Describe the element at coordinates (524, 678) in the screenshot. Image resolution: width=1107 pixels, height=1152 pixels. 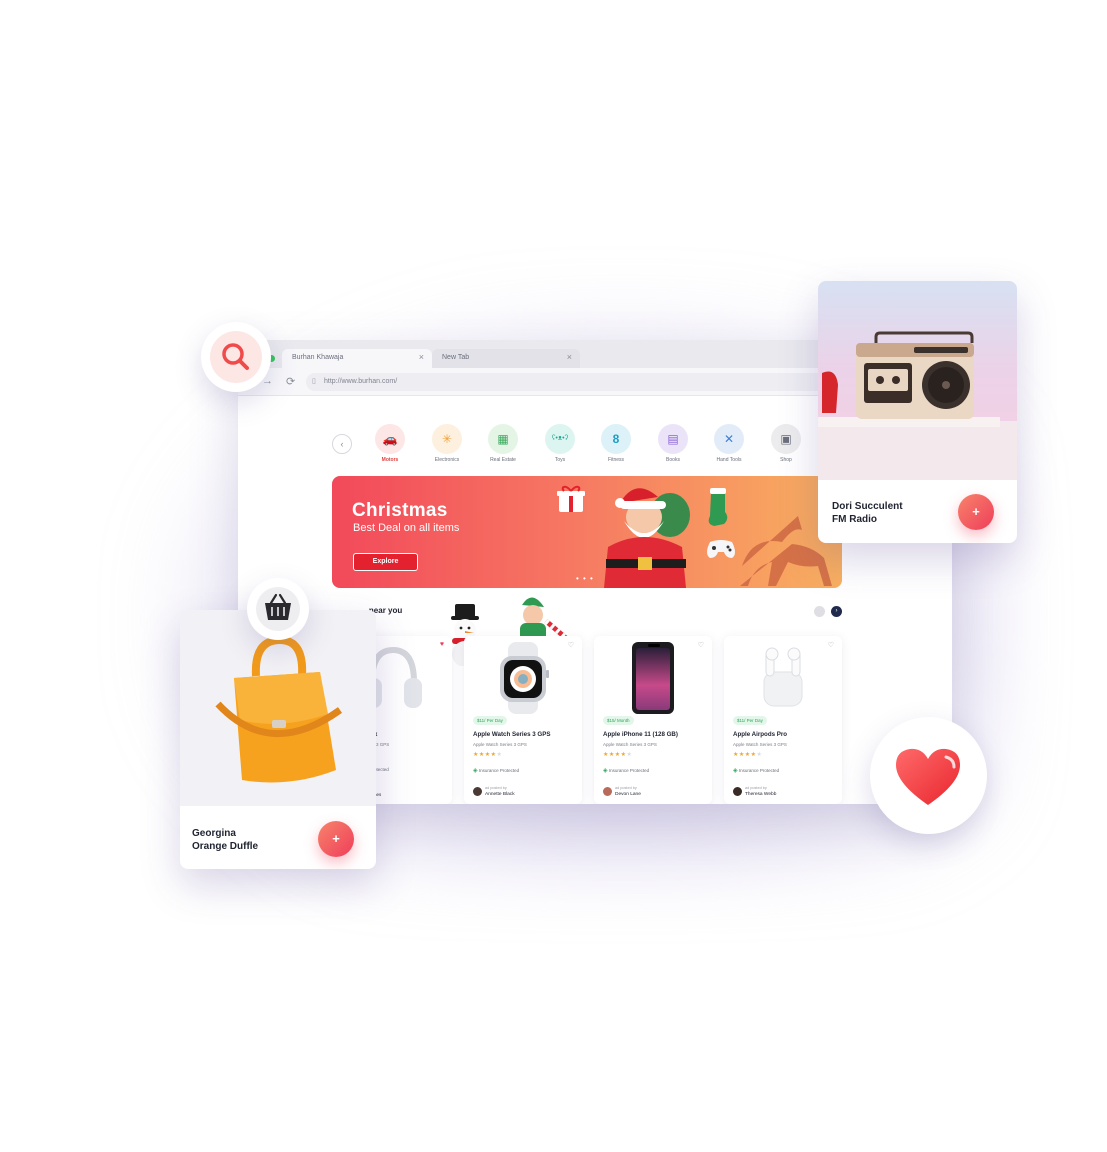
I see `apple-watch-image` at that location.